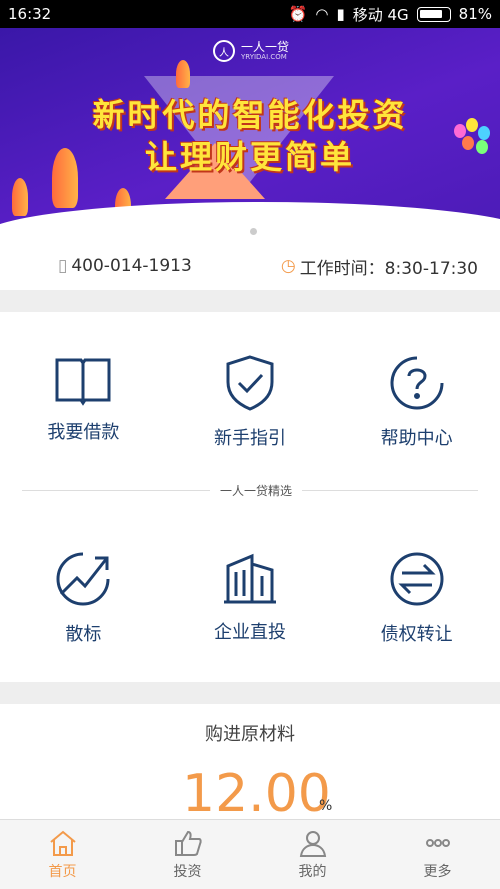 The image size is (500, 889). What do you see at coordinates (437, 854) in the screenshot?
I see `tab-more: 更多` at bounding box center [437, 854].